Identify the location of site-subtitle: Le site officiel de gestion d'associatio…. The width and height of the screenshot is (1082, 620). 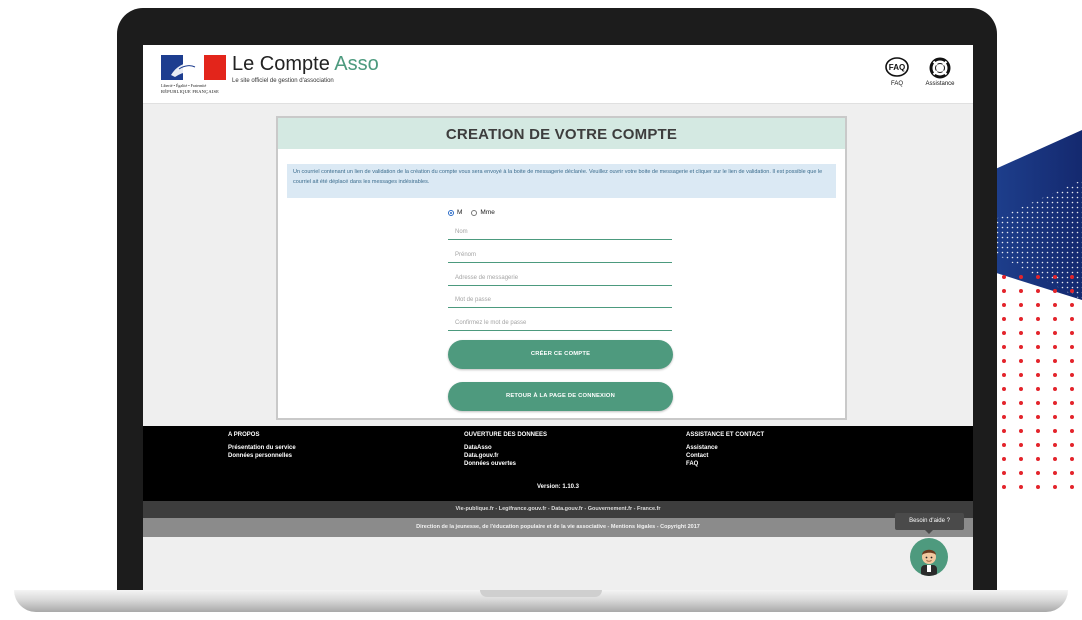
(283, 81).